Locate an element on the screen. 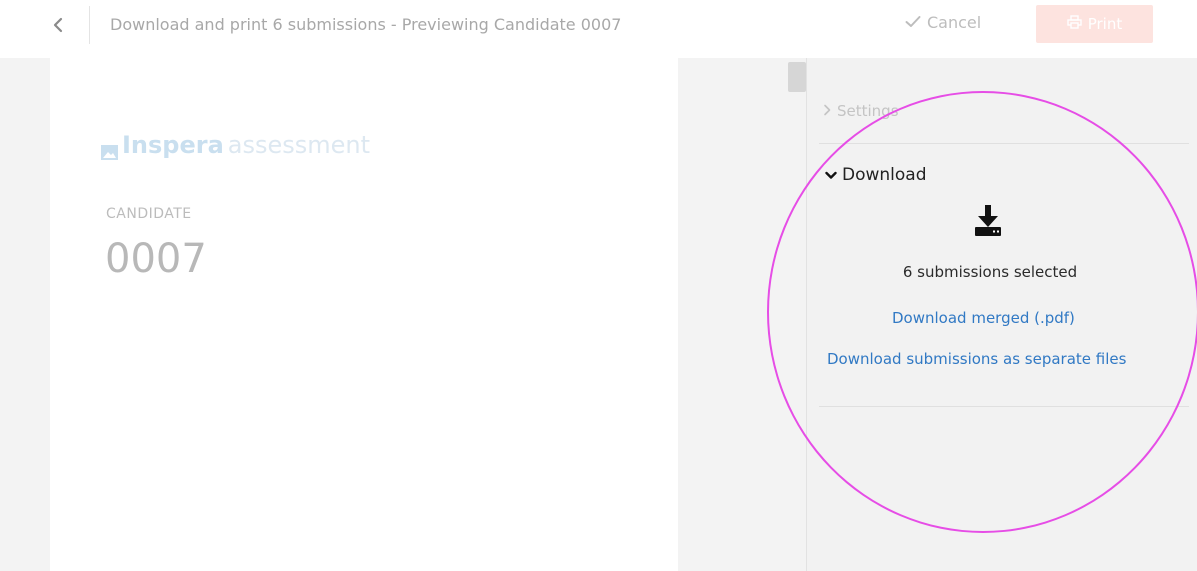 The width and height of the screenshot is (1197, 571). scrollbar-thumb is located at coordinates (797, 77).